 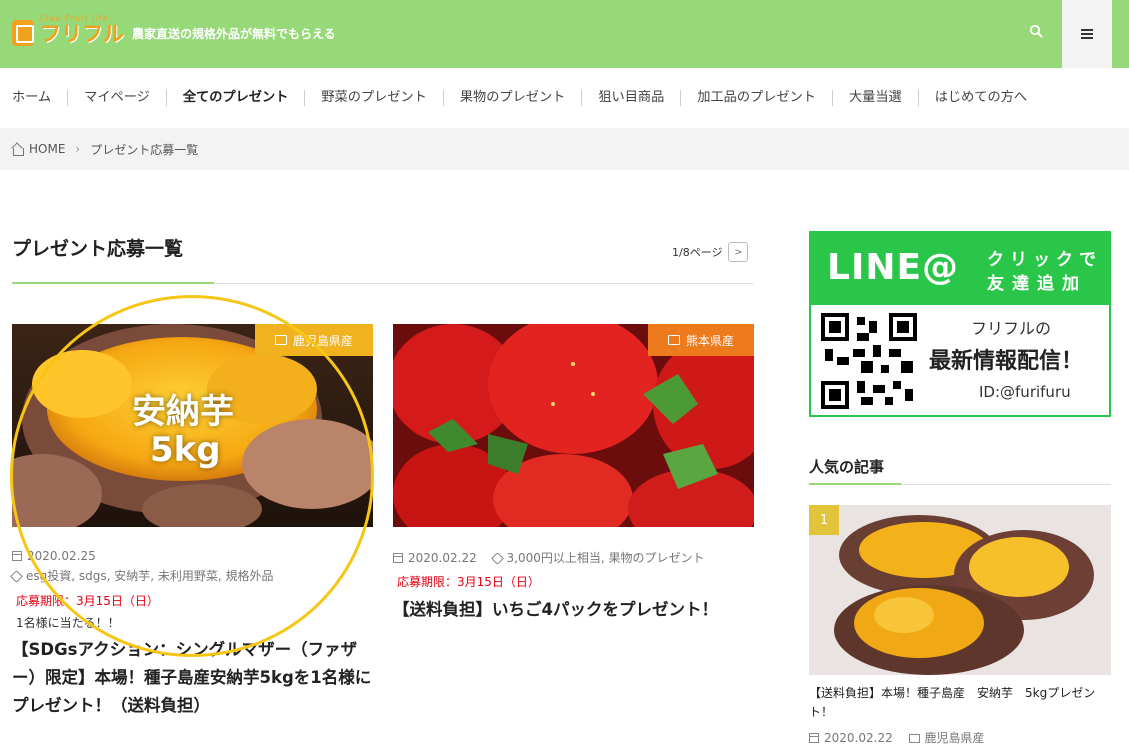 I want to click on post-deadline: 応募期限：3月15日（日）, so click(x=468, y=582).